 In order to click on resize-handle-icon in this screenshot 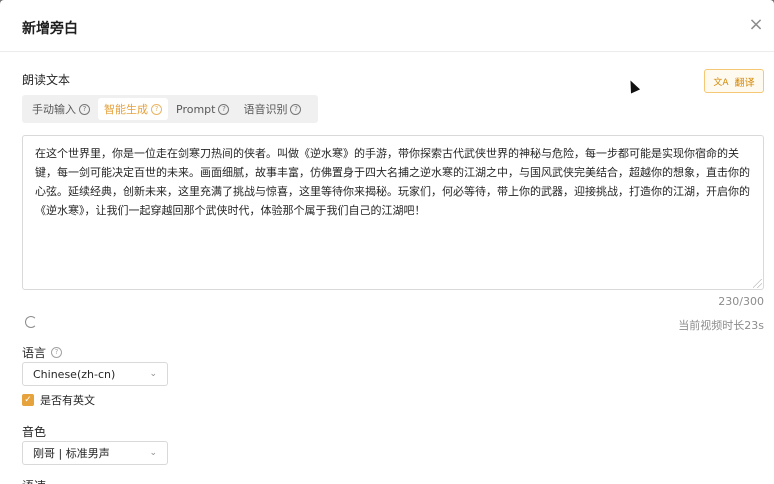, I will do `click(757, 283)`.